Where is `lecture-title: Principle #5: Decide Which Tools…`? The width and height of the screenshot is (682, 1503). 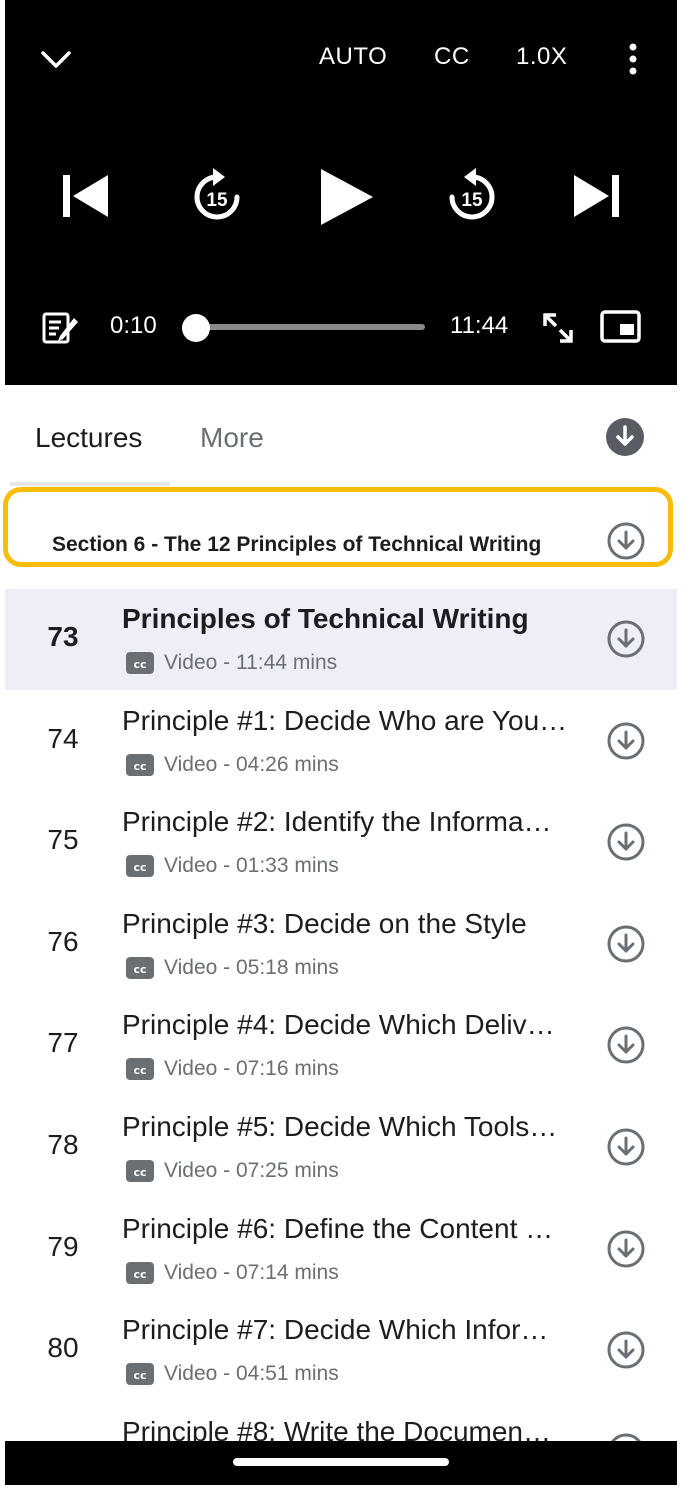
lecture-title: Principle #5: Decide Which Tools… is located at coordinates (340, 1126).